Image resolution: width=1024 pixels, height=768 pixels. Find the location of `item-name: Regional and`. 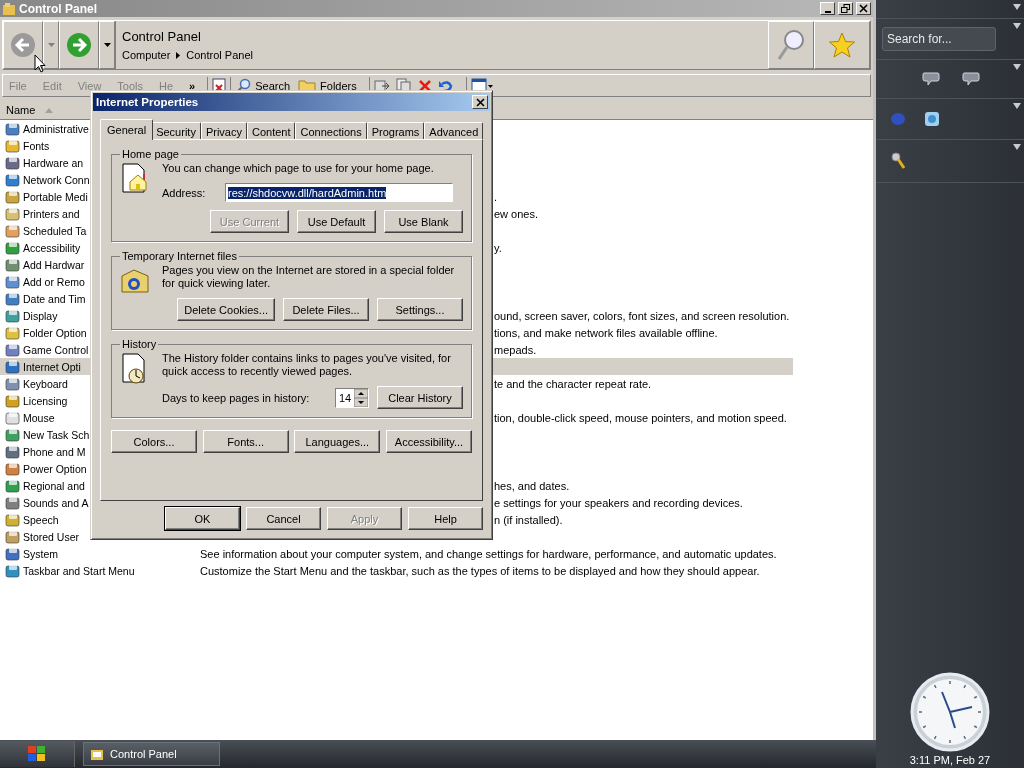

item-name: Regional and is located at coordinates (54, 485).